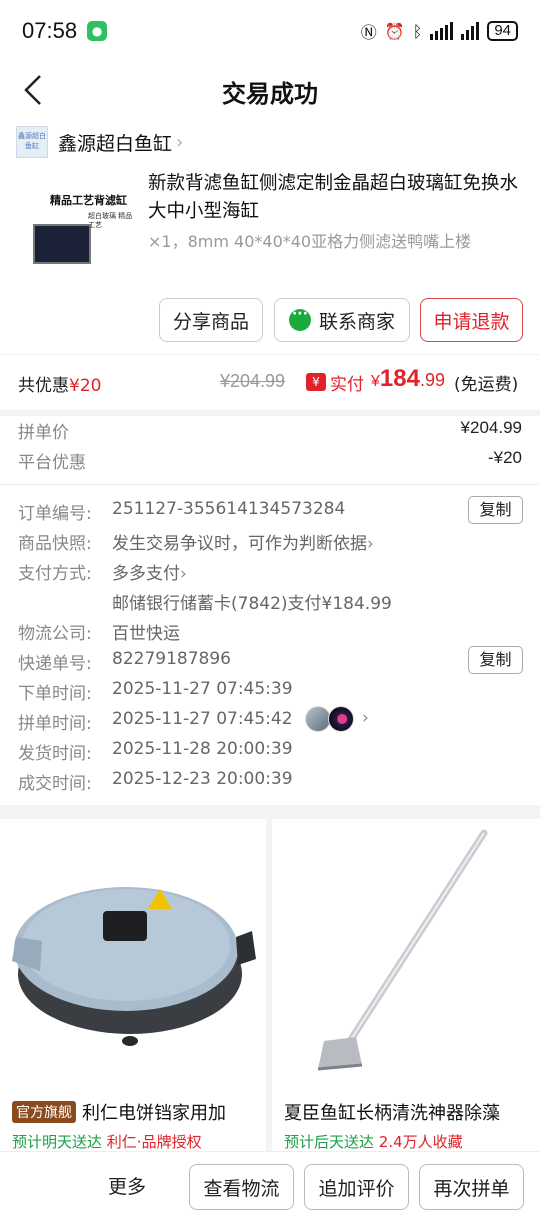  I want to click on recommend-card: 夏臣鱼缸长柄清洗神器除藻 预计后天送达 2.4万人收藏, so click(406, 985).